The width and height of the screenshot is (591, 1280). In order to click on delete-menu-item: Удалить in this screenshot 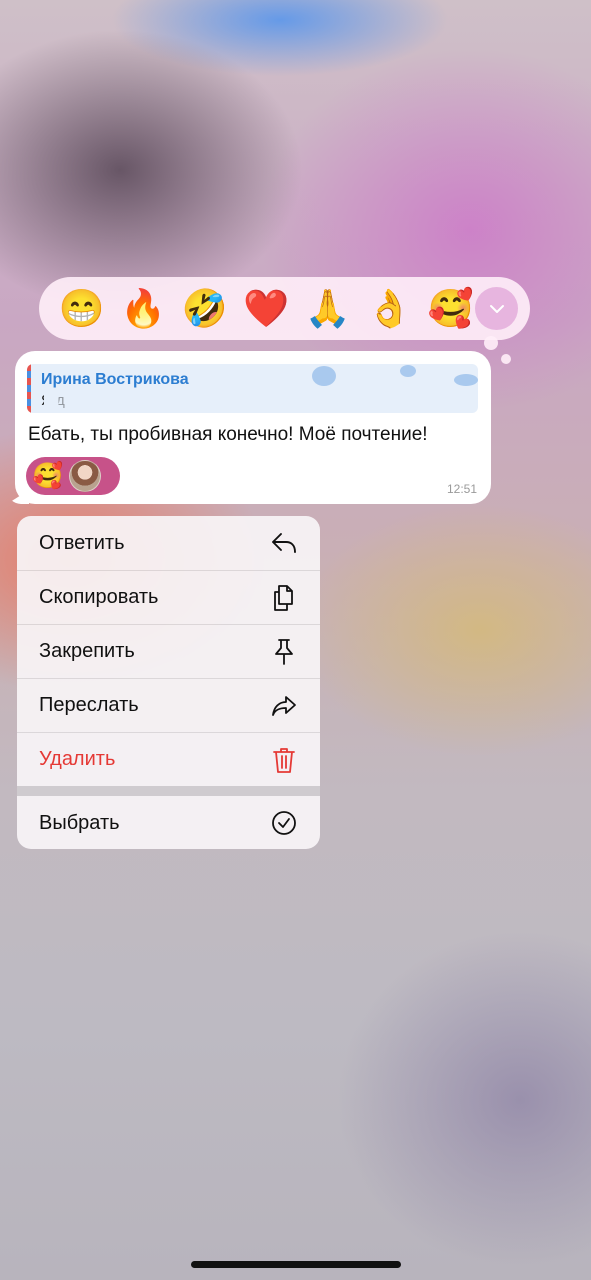, I will do `click(168, 759)`.